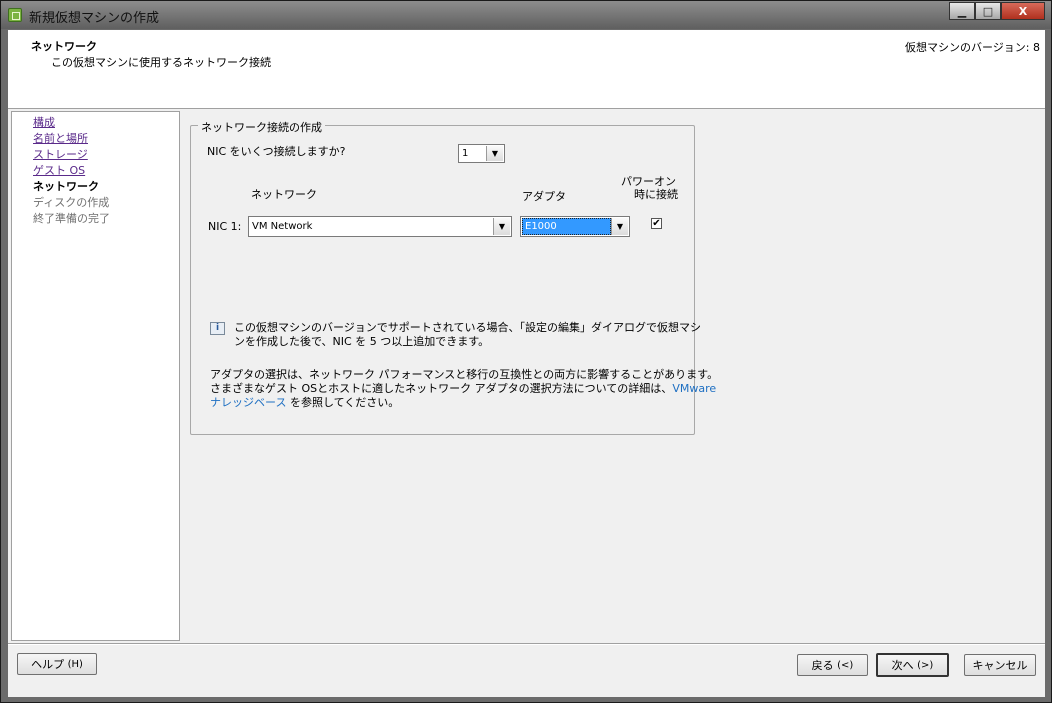  I want to click on nic-count-value: 1, so click(465, 153).